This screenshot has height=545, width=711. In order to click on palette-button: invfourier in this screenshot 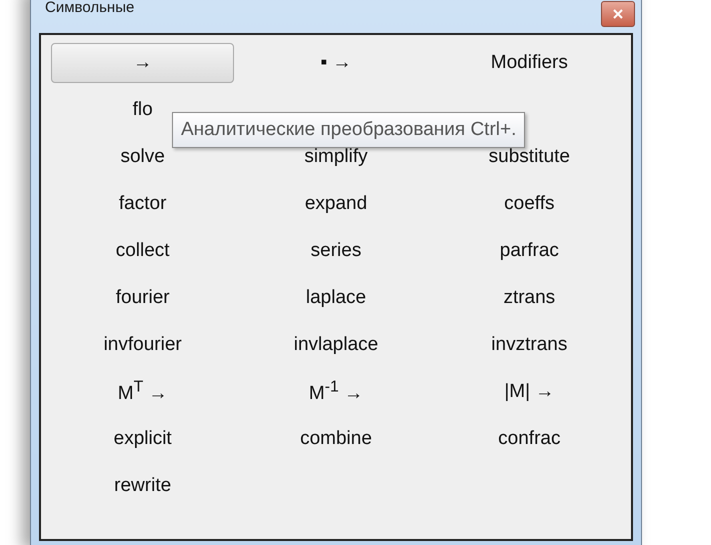, I will do `click(142, 345)`.